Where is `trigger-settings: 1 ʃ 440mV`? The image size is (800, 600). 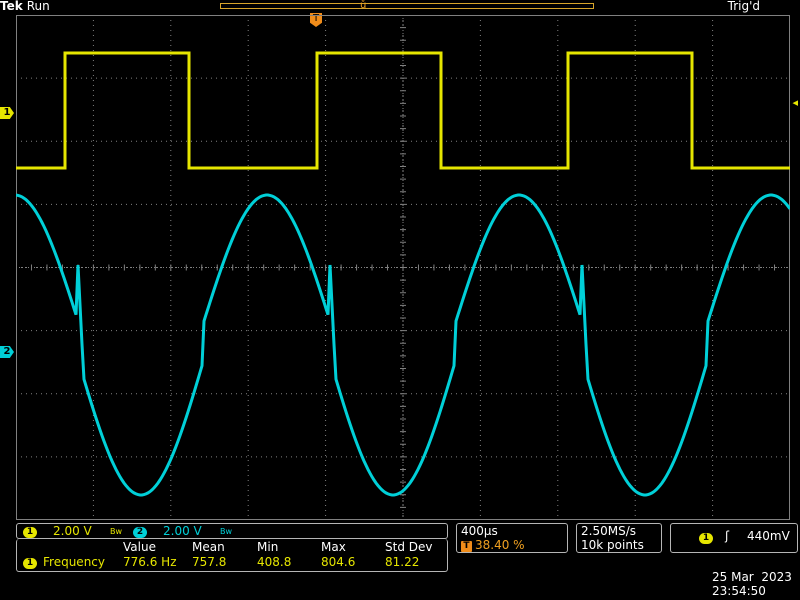
trigger-settings: 1 ʃ 440mV is located at coordinates (734, 538).